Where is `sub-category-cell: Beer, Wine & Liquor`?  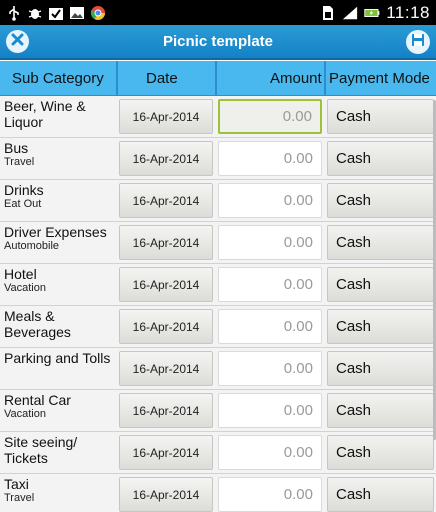 sub-category-cell: Beer, Wine & Liquor is located at coordinates (59, 114).